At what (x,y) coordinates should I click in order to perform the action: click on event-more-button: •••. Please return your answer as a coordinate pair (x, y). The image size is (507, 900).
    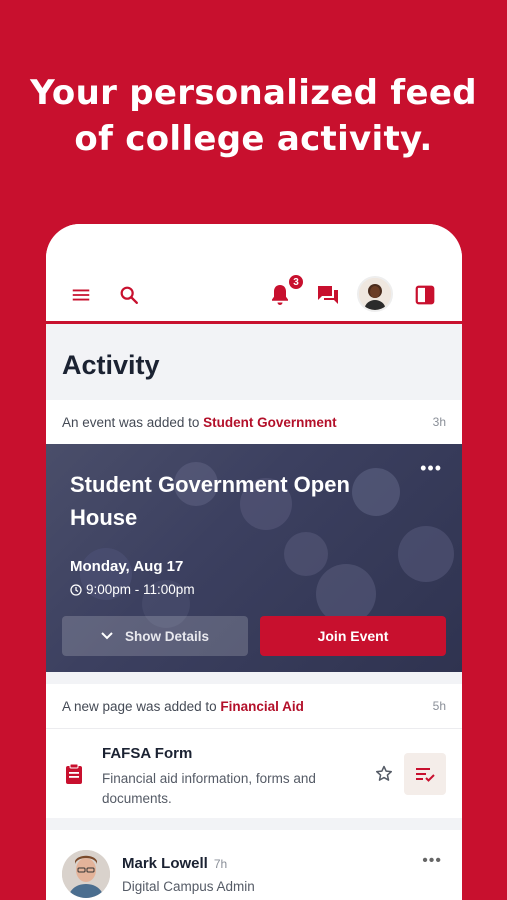
    Looking at the image, I should click on (431, 468).